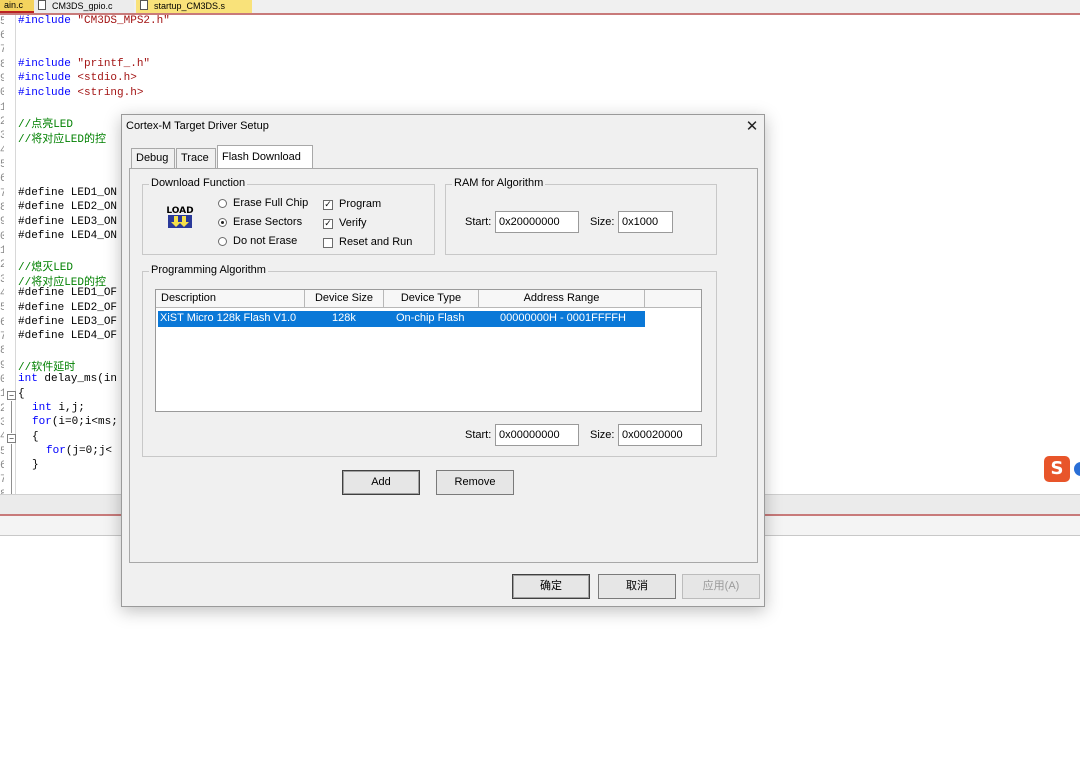 The image size is (1080, 766). Describe the element at coordinates (475, 482) in the screenshot. I see `remove-button: Remove` at that location.